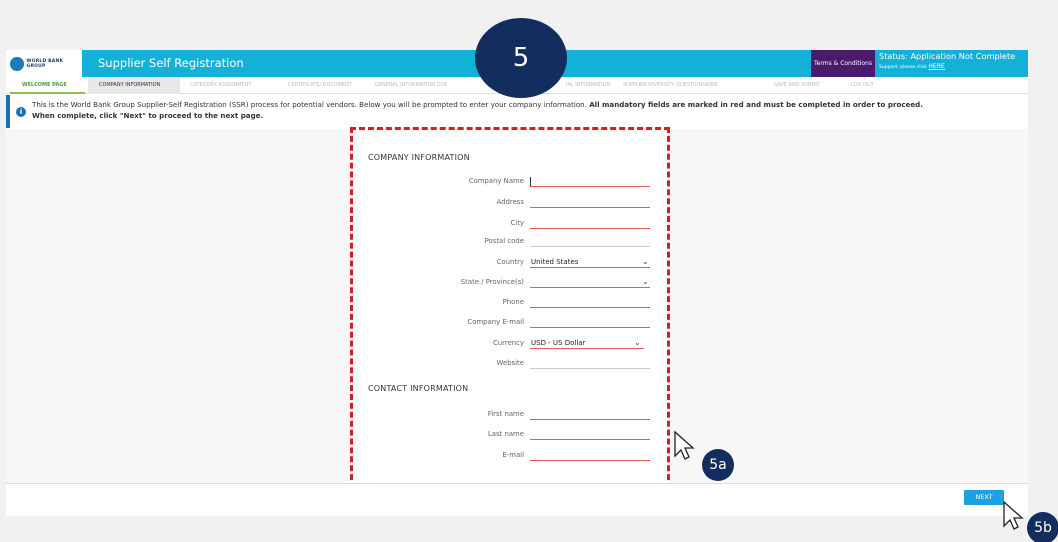 This screenshot has width=1058, height=542. What do you see at coordinates (590, 203) in the screenshot?
I see `address-input` at bounding box center [590, 203].